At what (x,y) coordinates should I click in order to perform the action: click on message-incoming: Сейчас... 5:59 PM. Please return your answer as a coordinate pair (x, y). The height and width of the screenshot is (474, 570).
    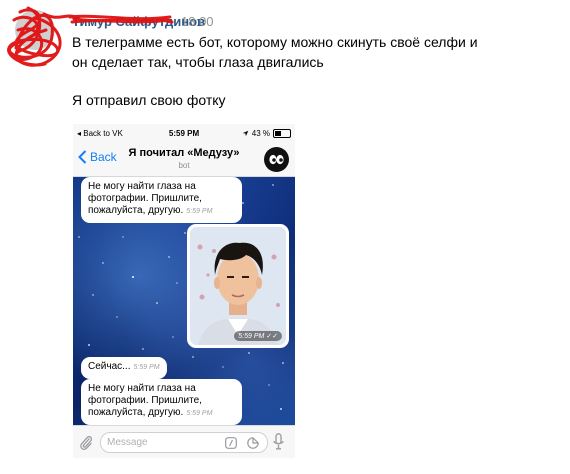
    Looking at the image, I should click on (124, 368).